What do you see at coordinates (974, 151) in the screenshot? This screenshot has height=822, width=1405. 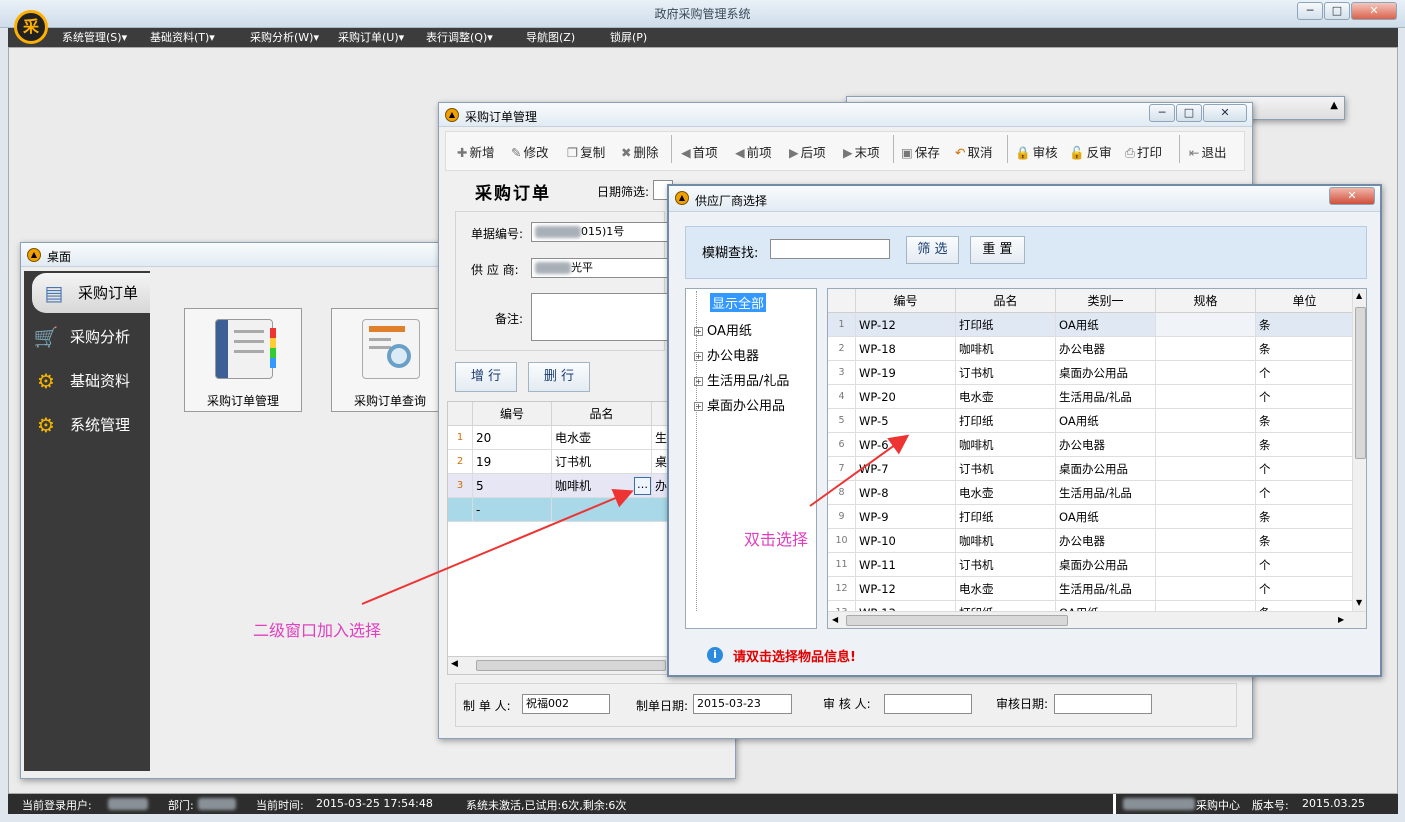 I see `cancel-button: ↶ 取消` at bounding box center [974, 151].